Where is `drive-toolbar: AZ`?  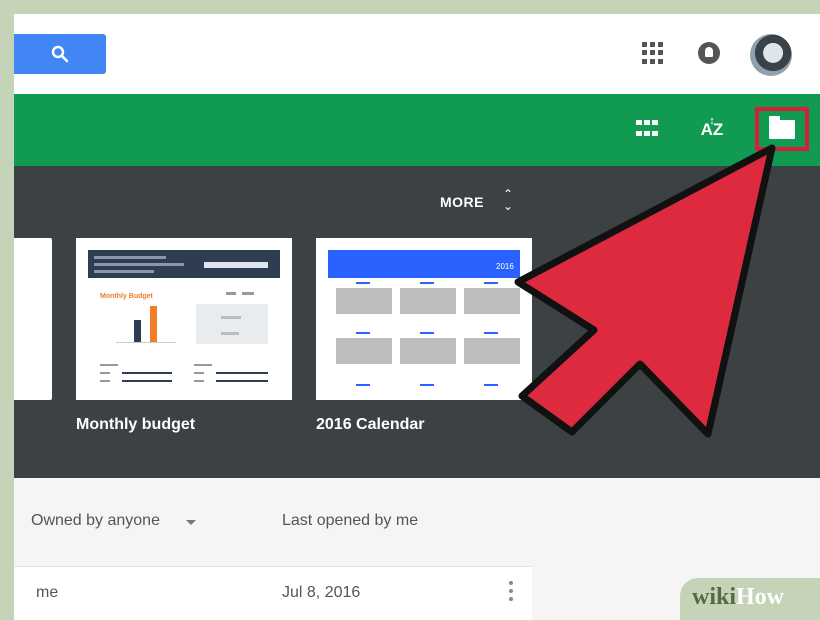 drive-toolbar: AZ is located at coordinates (417, 130).